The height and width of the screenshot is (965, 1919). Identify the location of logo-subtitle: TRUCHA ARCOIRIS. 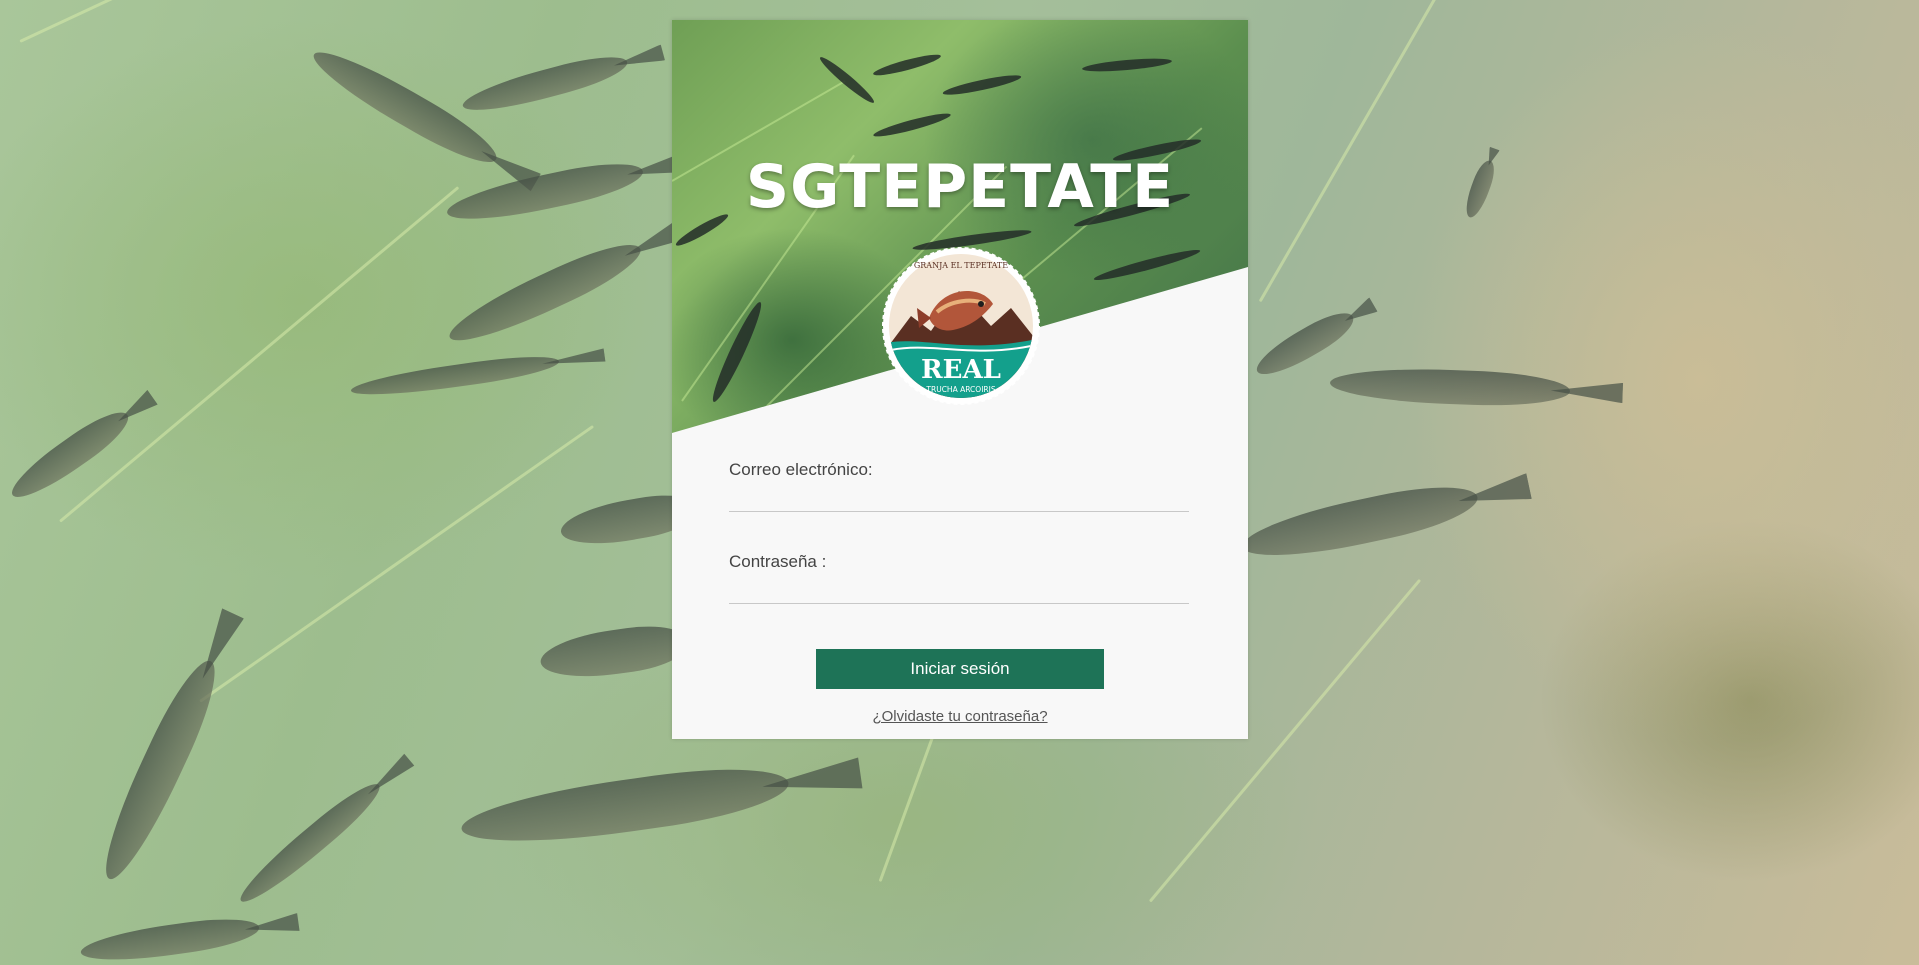
(960, 389).